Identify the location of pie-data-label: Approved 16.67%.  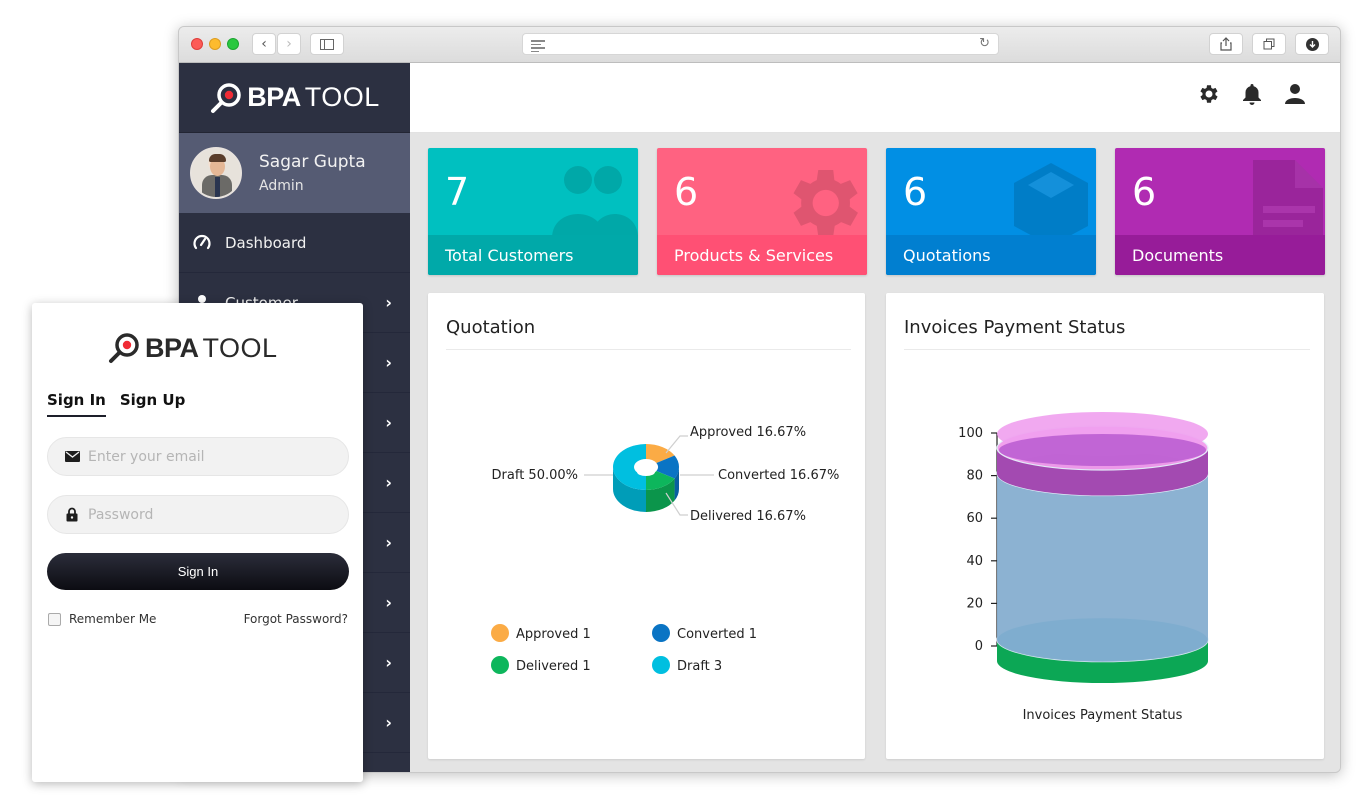
(748, 432).